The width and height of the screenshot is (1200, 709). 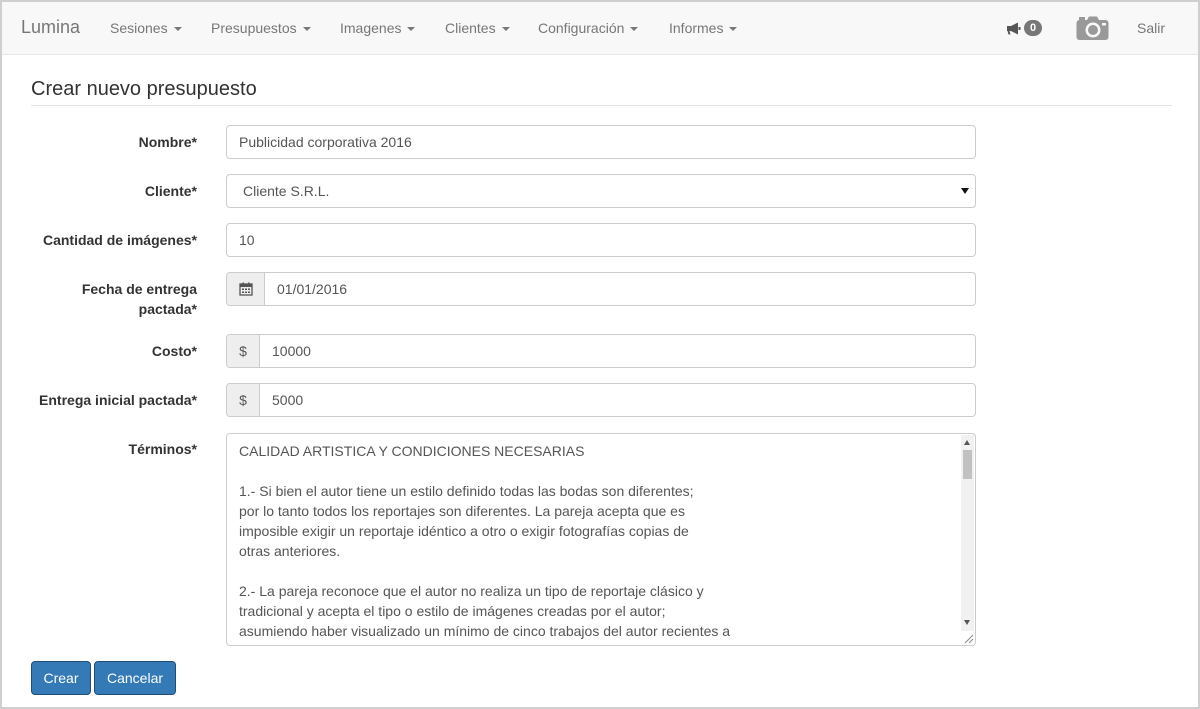 What do you see at coordinates (254, 28) in the screenshot?
I see `nav-presupuestos-label: Presupuestos` at bounding box center [254, 28].